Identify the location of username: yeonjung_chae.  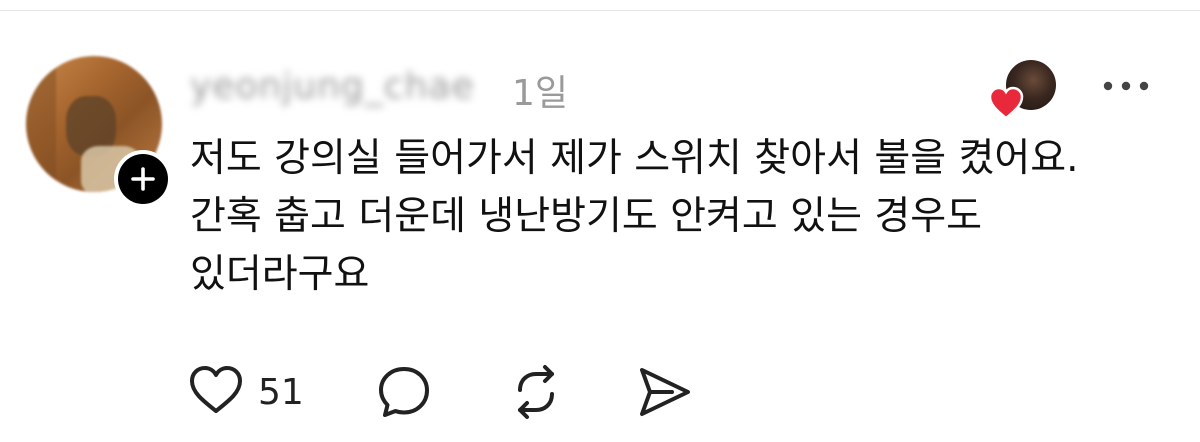
(332, 86).